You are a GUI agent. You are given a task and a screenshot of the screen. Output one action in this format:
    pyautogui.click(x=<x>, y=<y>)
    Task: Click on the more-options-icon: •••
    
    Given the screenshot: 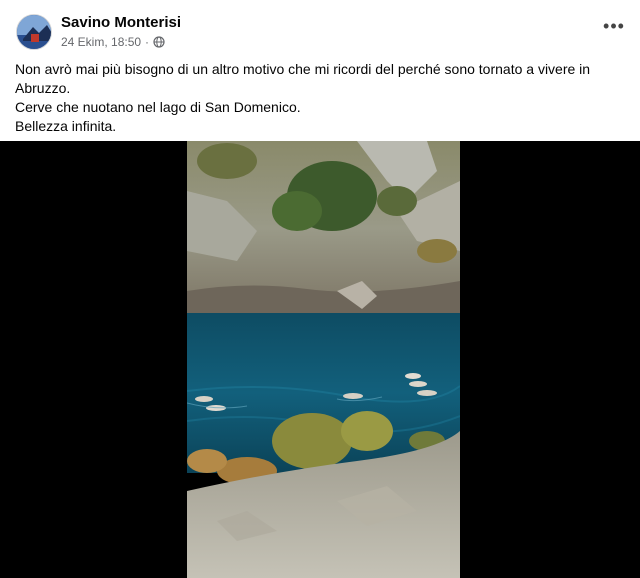 What is the action you would take?
    pyautogui.click(x=614, y=28)
    